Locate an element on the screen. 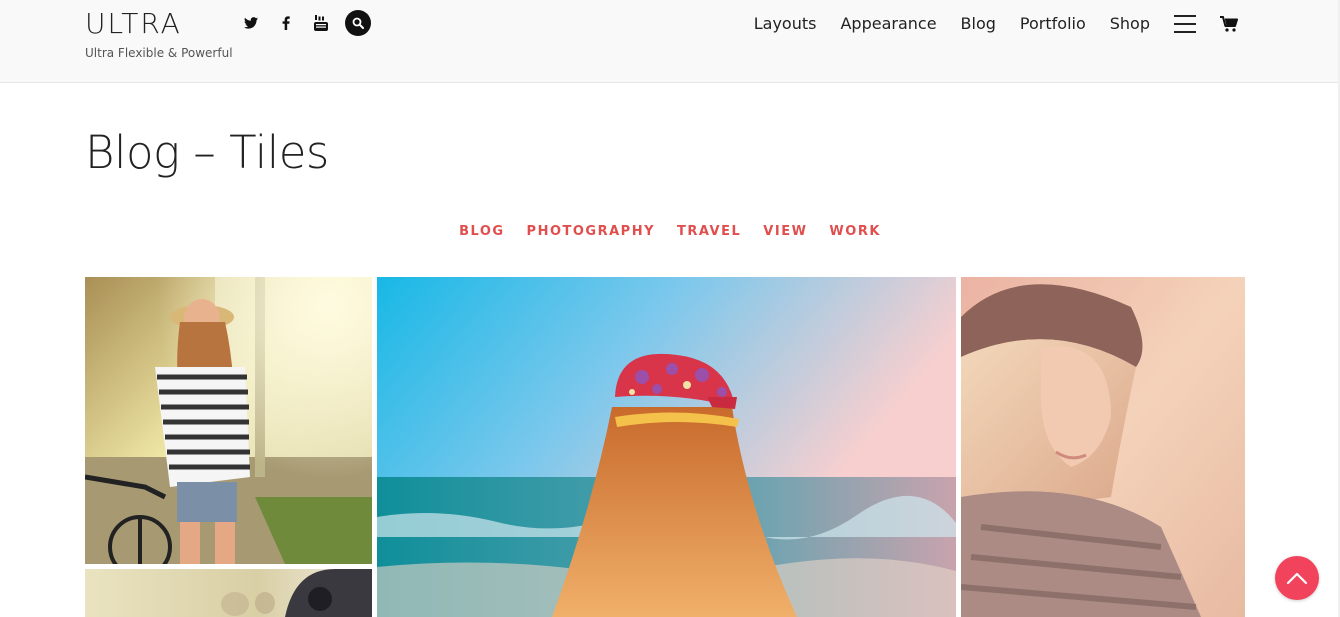  brand: ULTRA Ultra Flexible & Powerful is located at coordinates (159, 34).